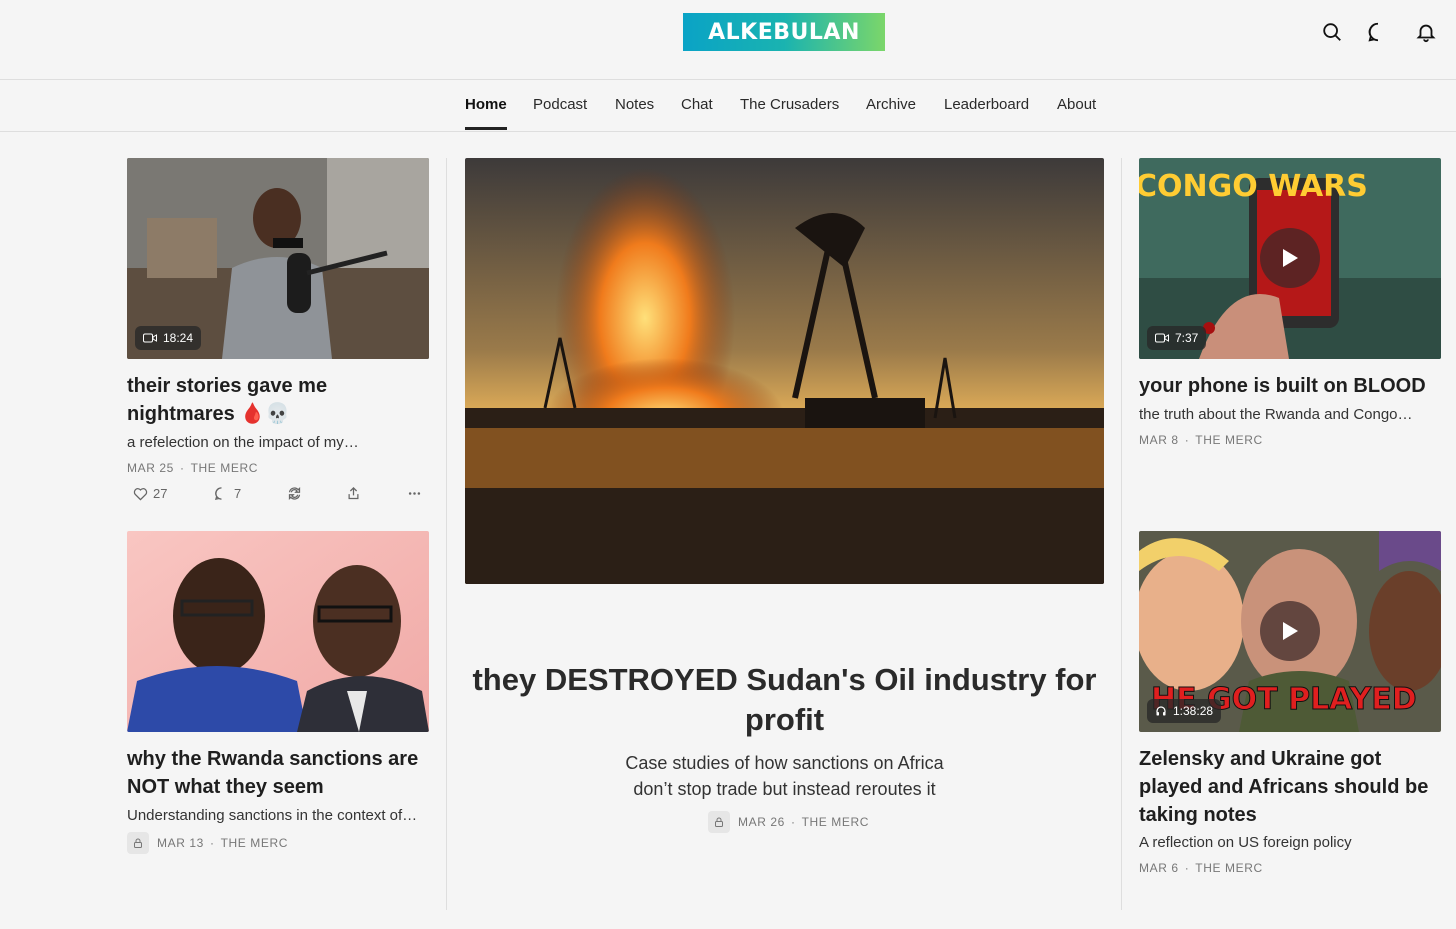 This screenshot has height=929, width=1456. Describe the element at coordinates (1159, 868) in the screenshot. I see `post-date: MAR 6` at that location.